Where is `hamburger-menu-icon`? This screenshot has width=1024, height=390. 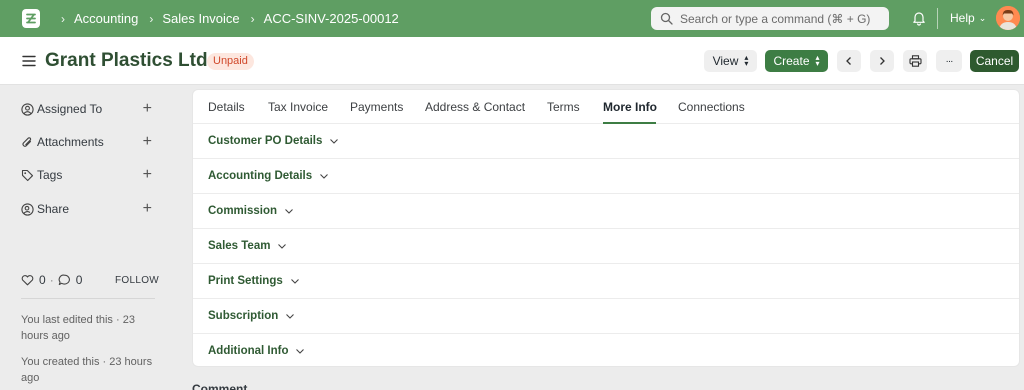 hamburger-menu-icon is located at coordinates (29, 61).